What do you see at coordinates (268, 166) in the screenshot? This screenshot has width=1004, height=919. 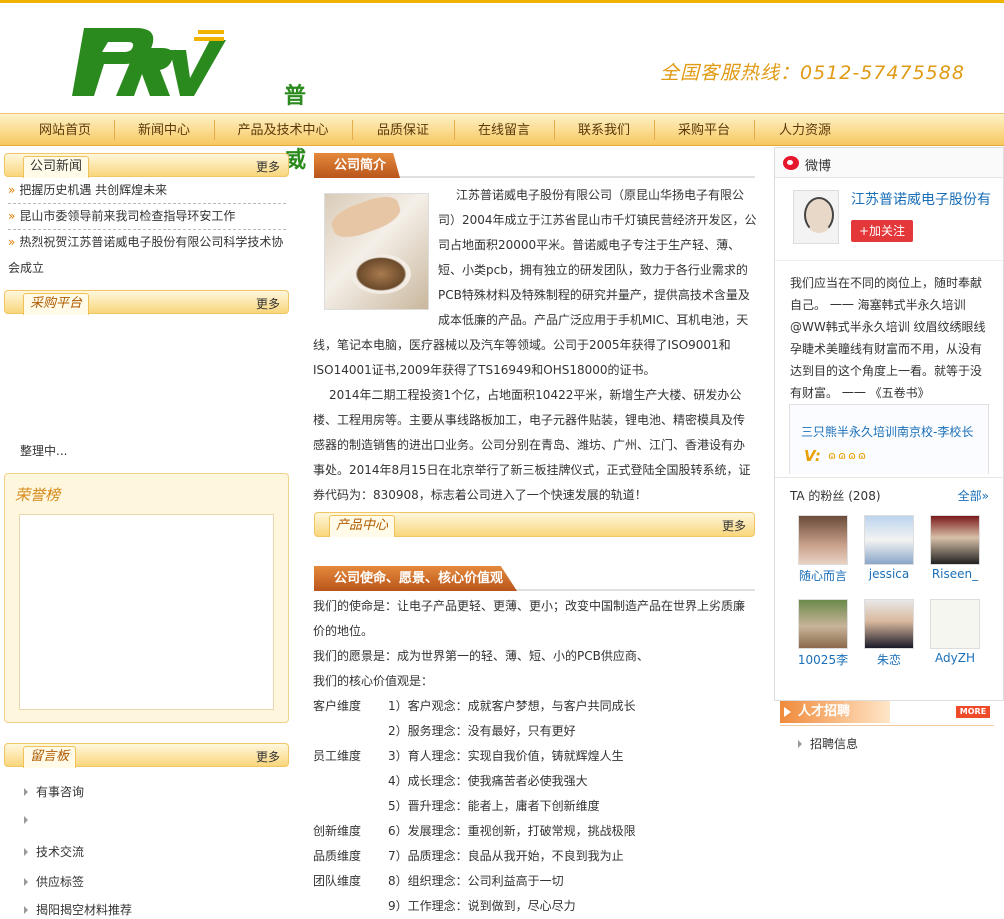 I see `news-more-link: 更多` at bounding box center [268, 166].